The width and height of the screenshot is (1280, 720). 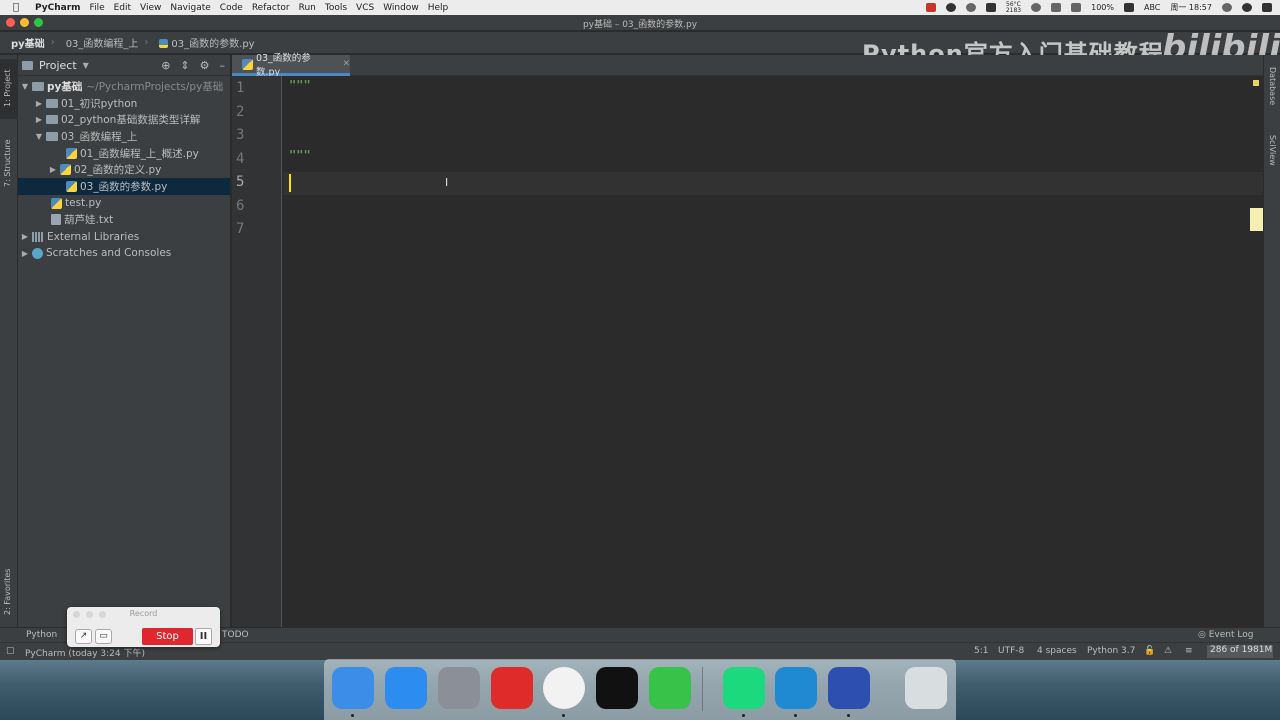 I want to click on file-encoding: UTF-8, so click(x=1011, y=651).